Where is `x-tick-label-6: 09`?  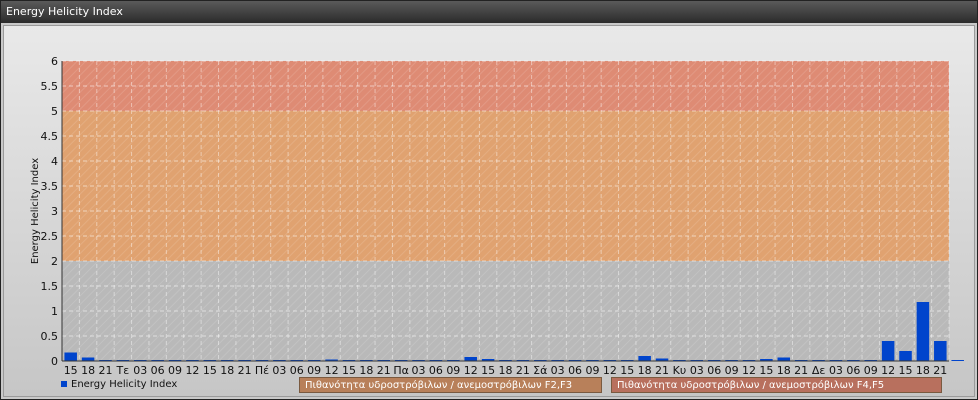
x-tick-label-6: 09 is located at coordinates (175, 370).